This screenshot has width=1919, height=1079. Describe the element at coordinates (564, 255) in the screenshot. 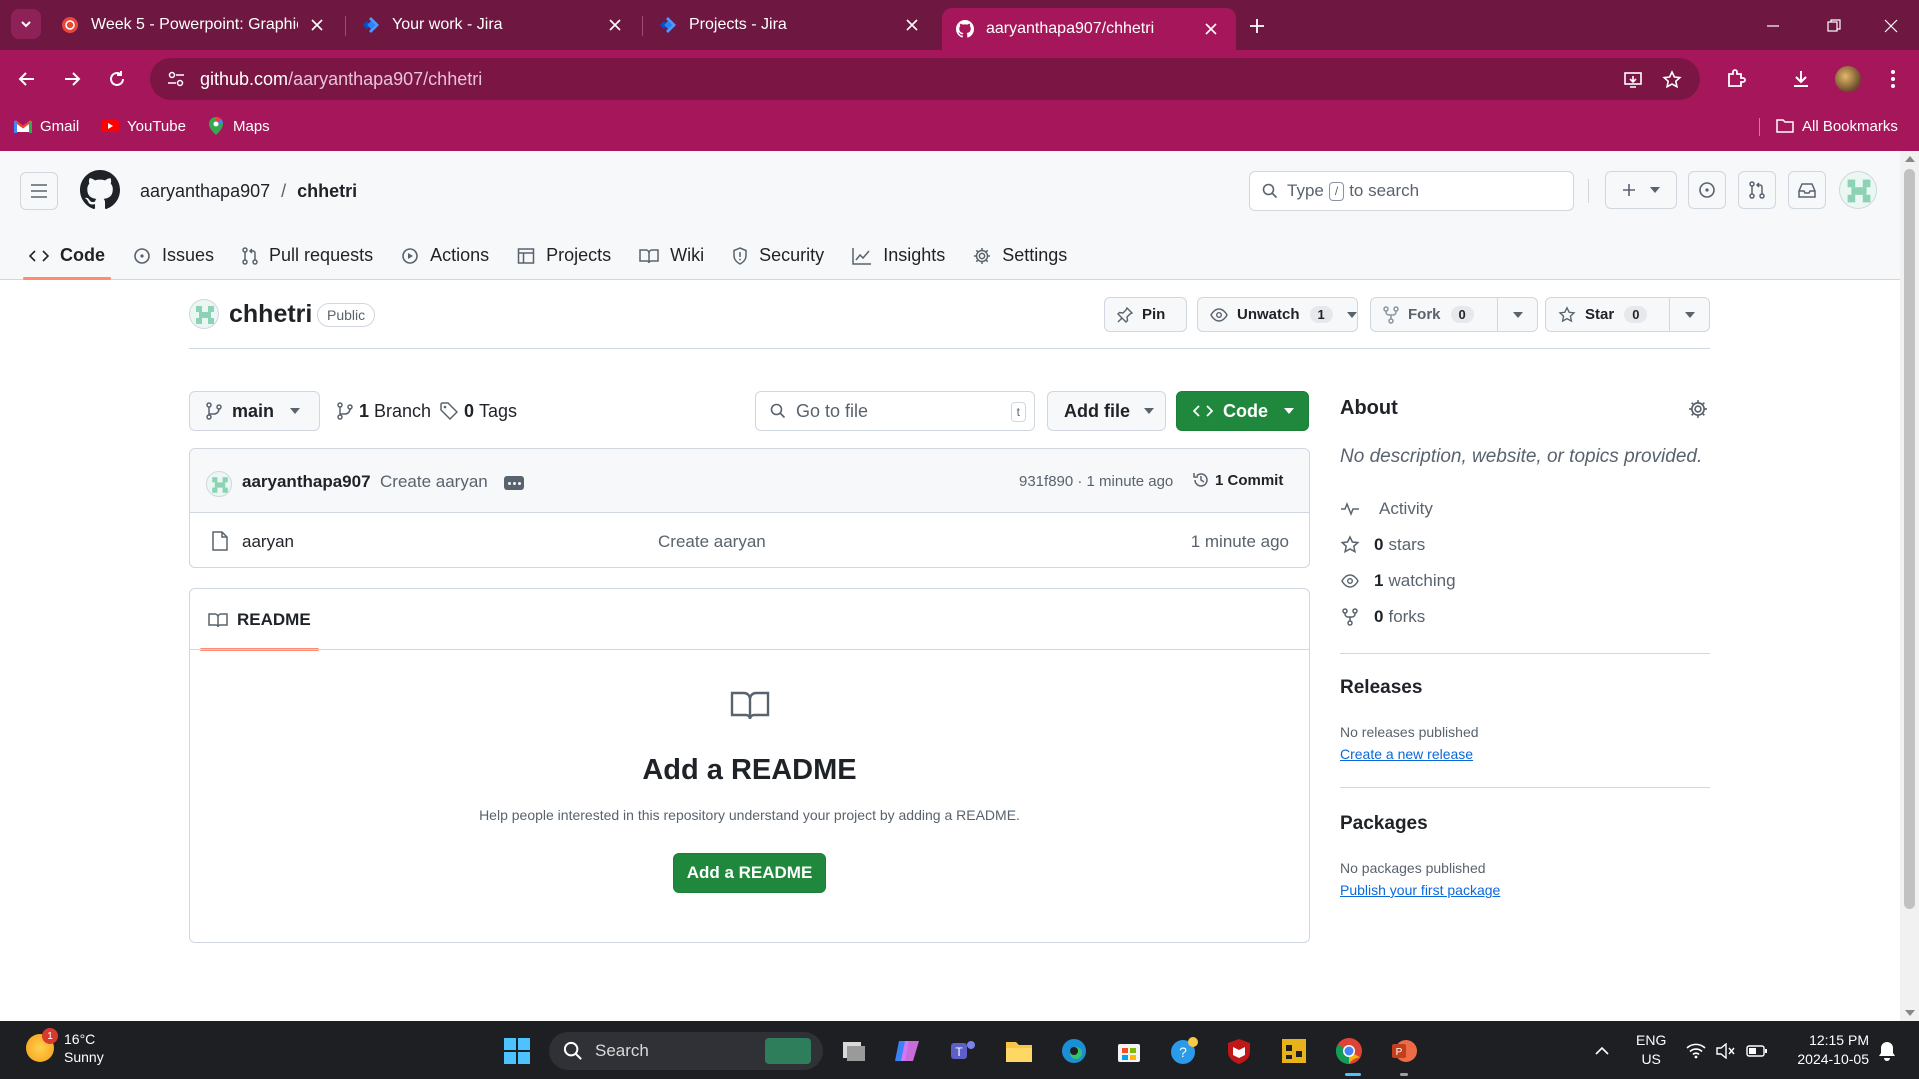

I see `nav-projects: Projects` at that location.